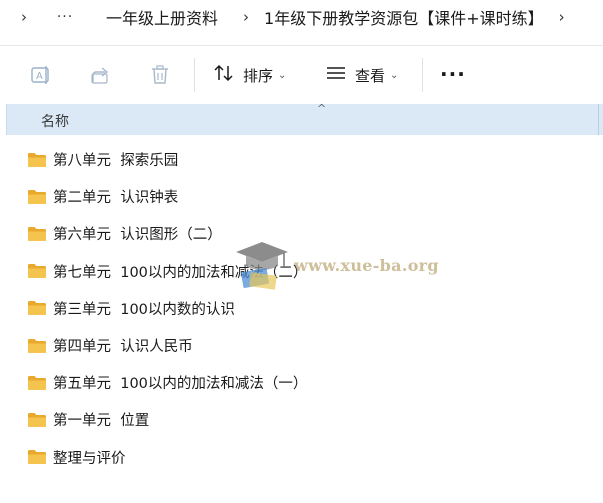  I want to click on list-item: 第七单元 100以内的加法和减法（二）, so click(301, 271).